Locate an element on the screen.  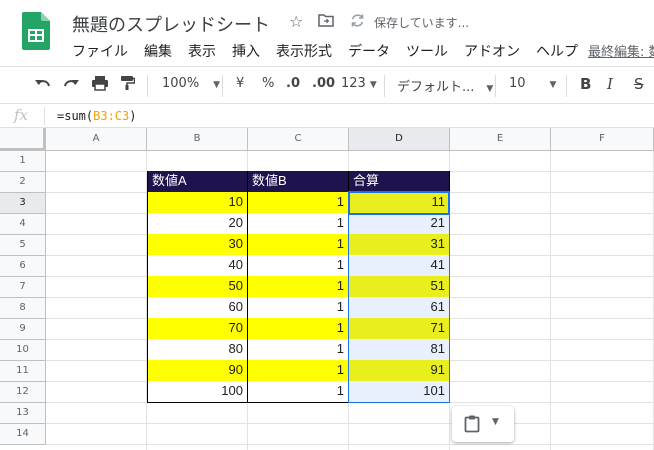
cell-b2: 数値A is located at coordinates (197, 182).